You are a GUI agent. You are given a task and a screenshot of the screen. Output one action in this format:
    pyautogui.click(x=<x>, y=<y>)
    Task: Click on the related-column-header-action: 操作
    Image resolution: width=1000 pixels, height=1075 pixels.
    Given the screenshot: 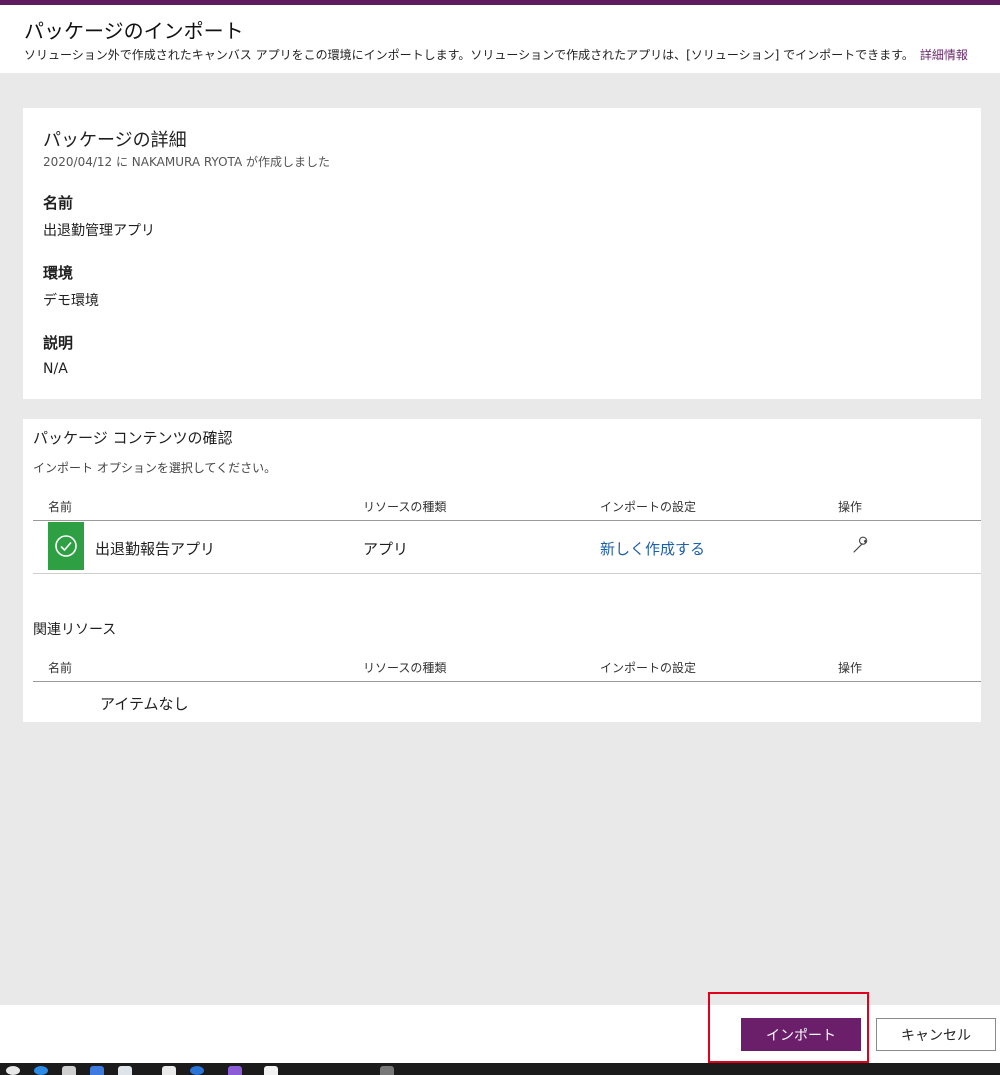 What is the action you would take?
    pyautogui.click(x=850, y=667)
    